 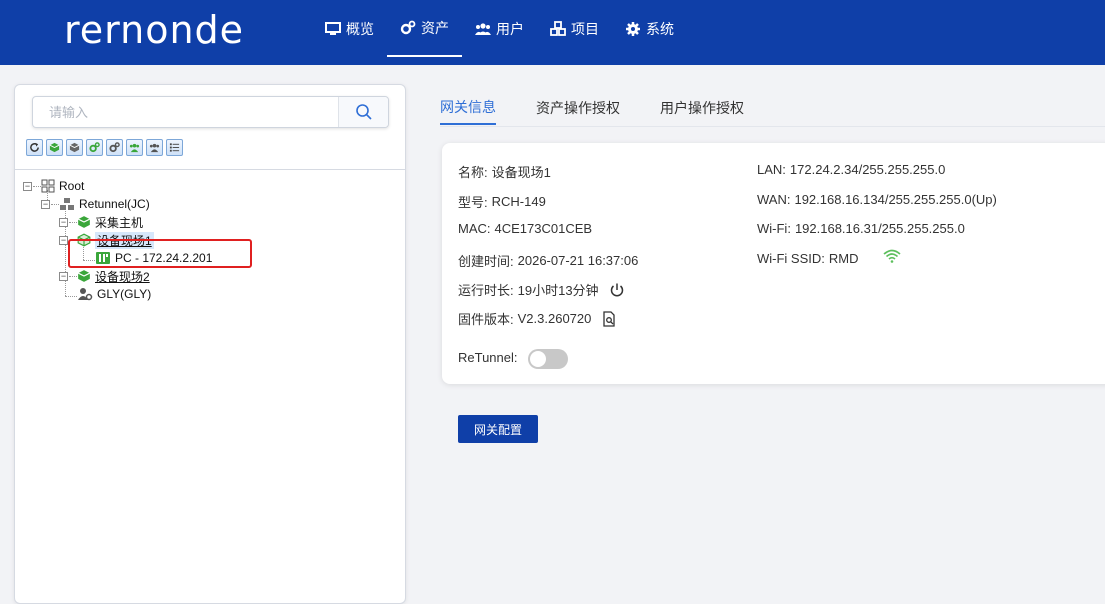 What do you see at coordinates (72, 186) in the screenshot?
I see `tree-label-root: Root` at bounding box center [72, 186].